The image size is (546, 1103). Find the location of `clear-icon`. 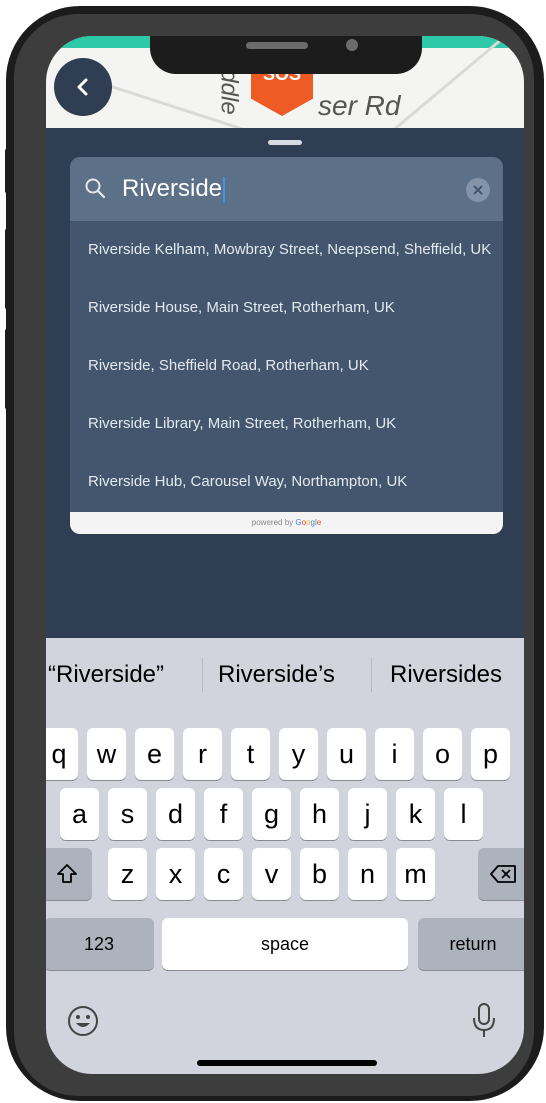

clear-icon is located at coordinates (478, 190).